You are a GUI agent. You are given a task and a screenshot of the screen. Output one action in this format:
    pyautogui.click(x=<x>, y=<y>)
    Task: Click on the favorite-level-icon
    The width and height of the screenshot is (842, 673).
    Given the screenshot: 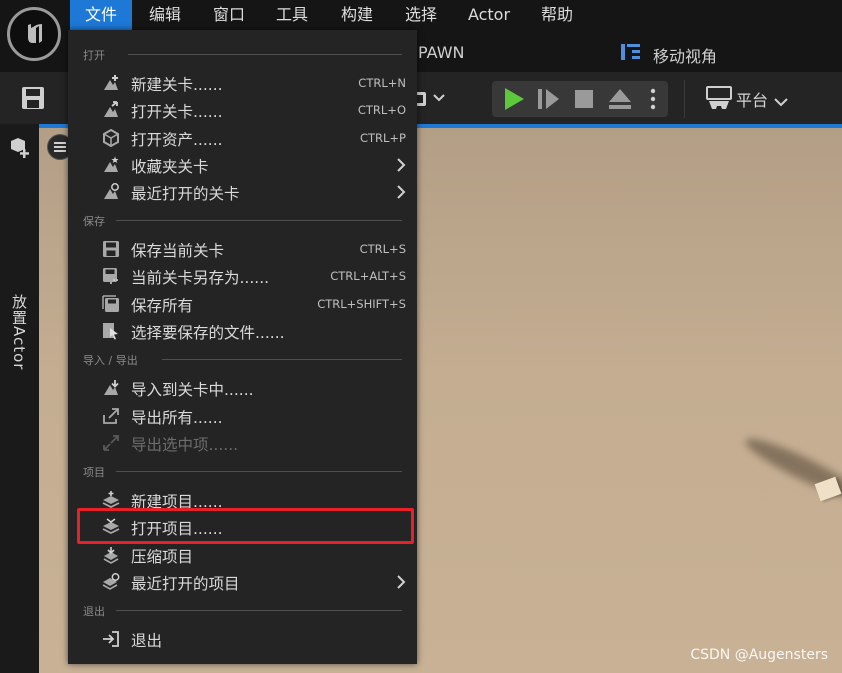 What is the action you would take?
    pyautogui.click(x=111, y=165)
    